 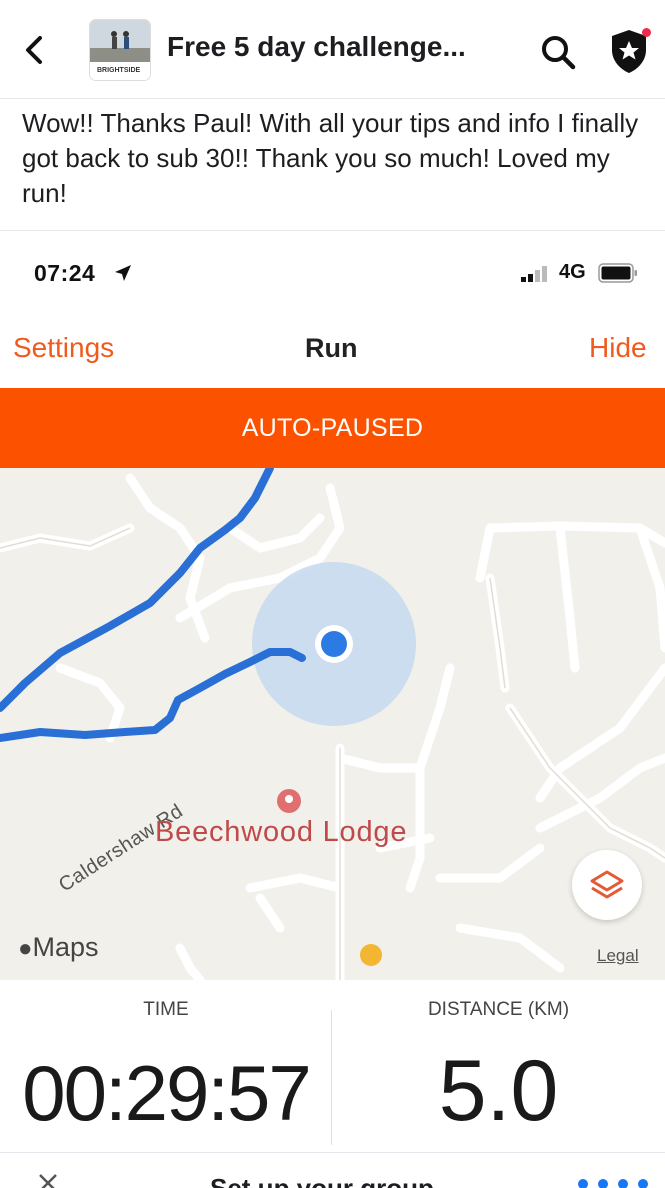 I want to click on search-icon, so click(x=559, y=53).